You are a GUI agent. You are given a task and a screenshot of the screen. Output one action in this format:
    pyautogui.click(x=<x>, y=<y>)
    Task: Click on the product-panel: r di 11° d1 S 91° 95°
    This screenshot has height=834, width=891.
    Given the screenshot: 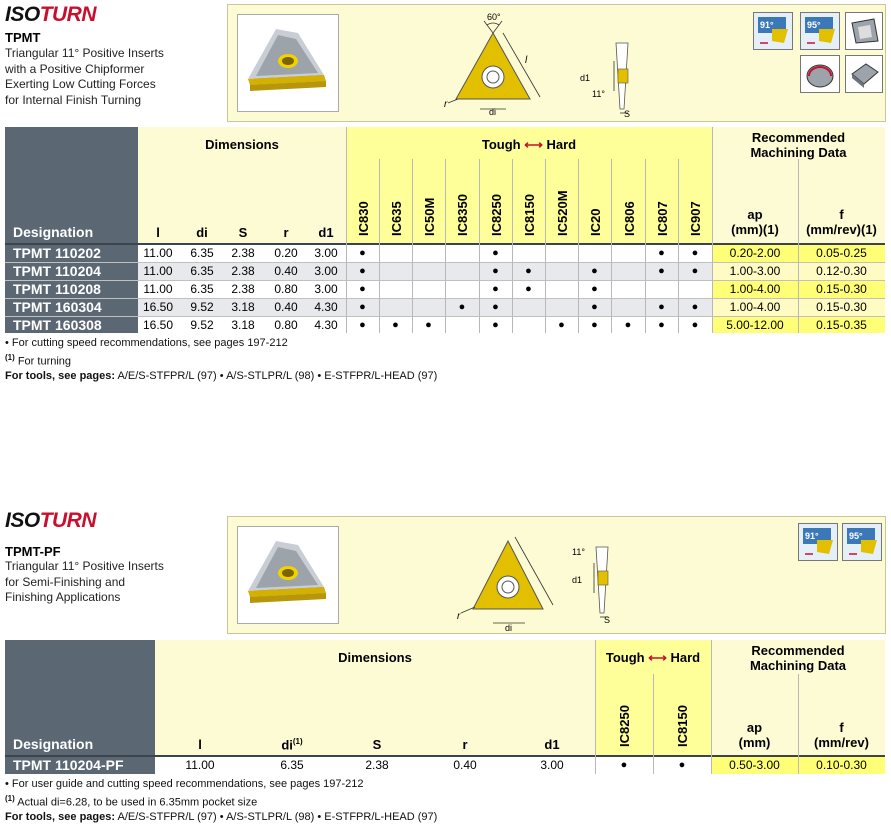 What is the action you would take?
    pyautogui.click(x=556, y=575)
    